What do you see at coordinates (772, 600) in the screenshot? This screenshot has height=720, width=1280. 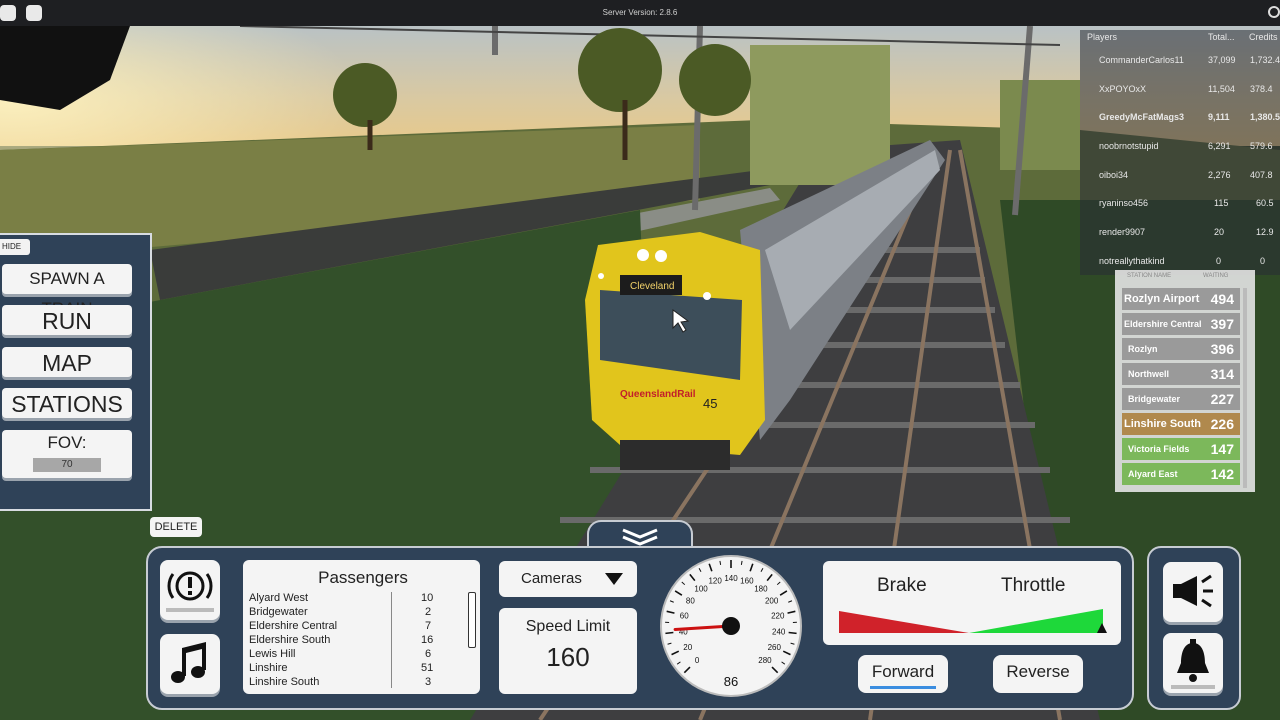 I see `speedometer-tick-label: 200` at bounding box center [772, 600].